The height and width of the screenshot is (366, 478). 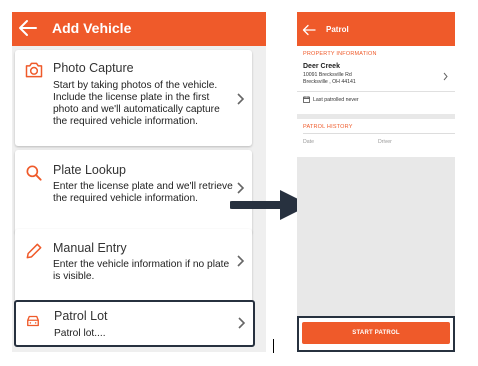 I want to click on property-name: Deer Creek, so click(x=321, y=66).